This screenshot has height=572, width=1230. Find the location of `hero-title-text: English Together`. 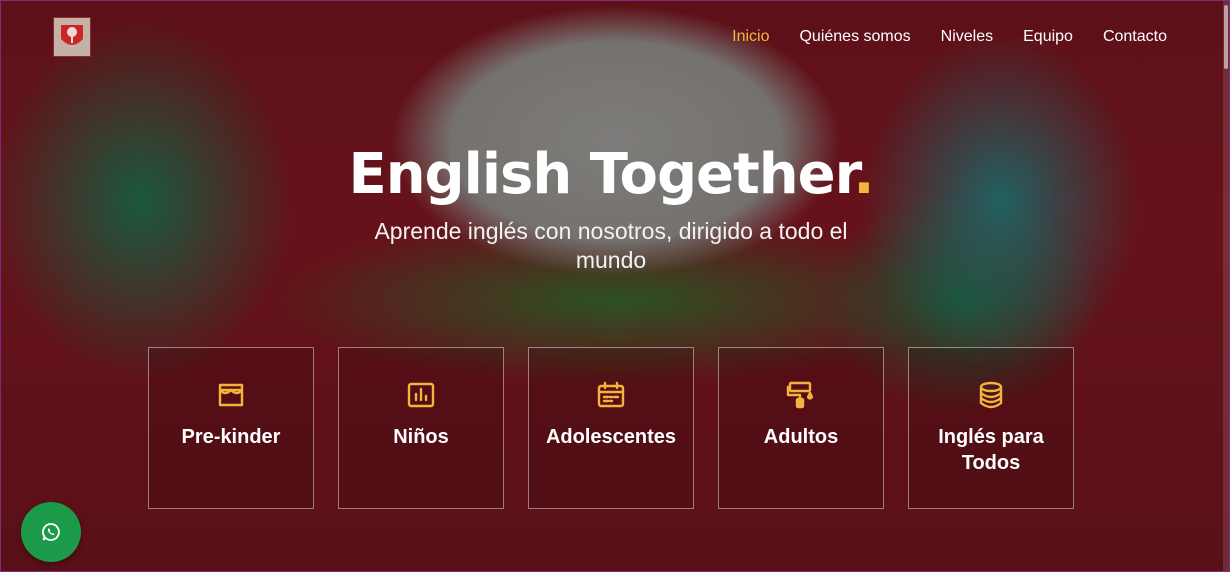

hero-title-text: English Together is located at coordinates (601, 174).